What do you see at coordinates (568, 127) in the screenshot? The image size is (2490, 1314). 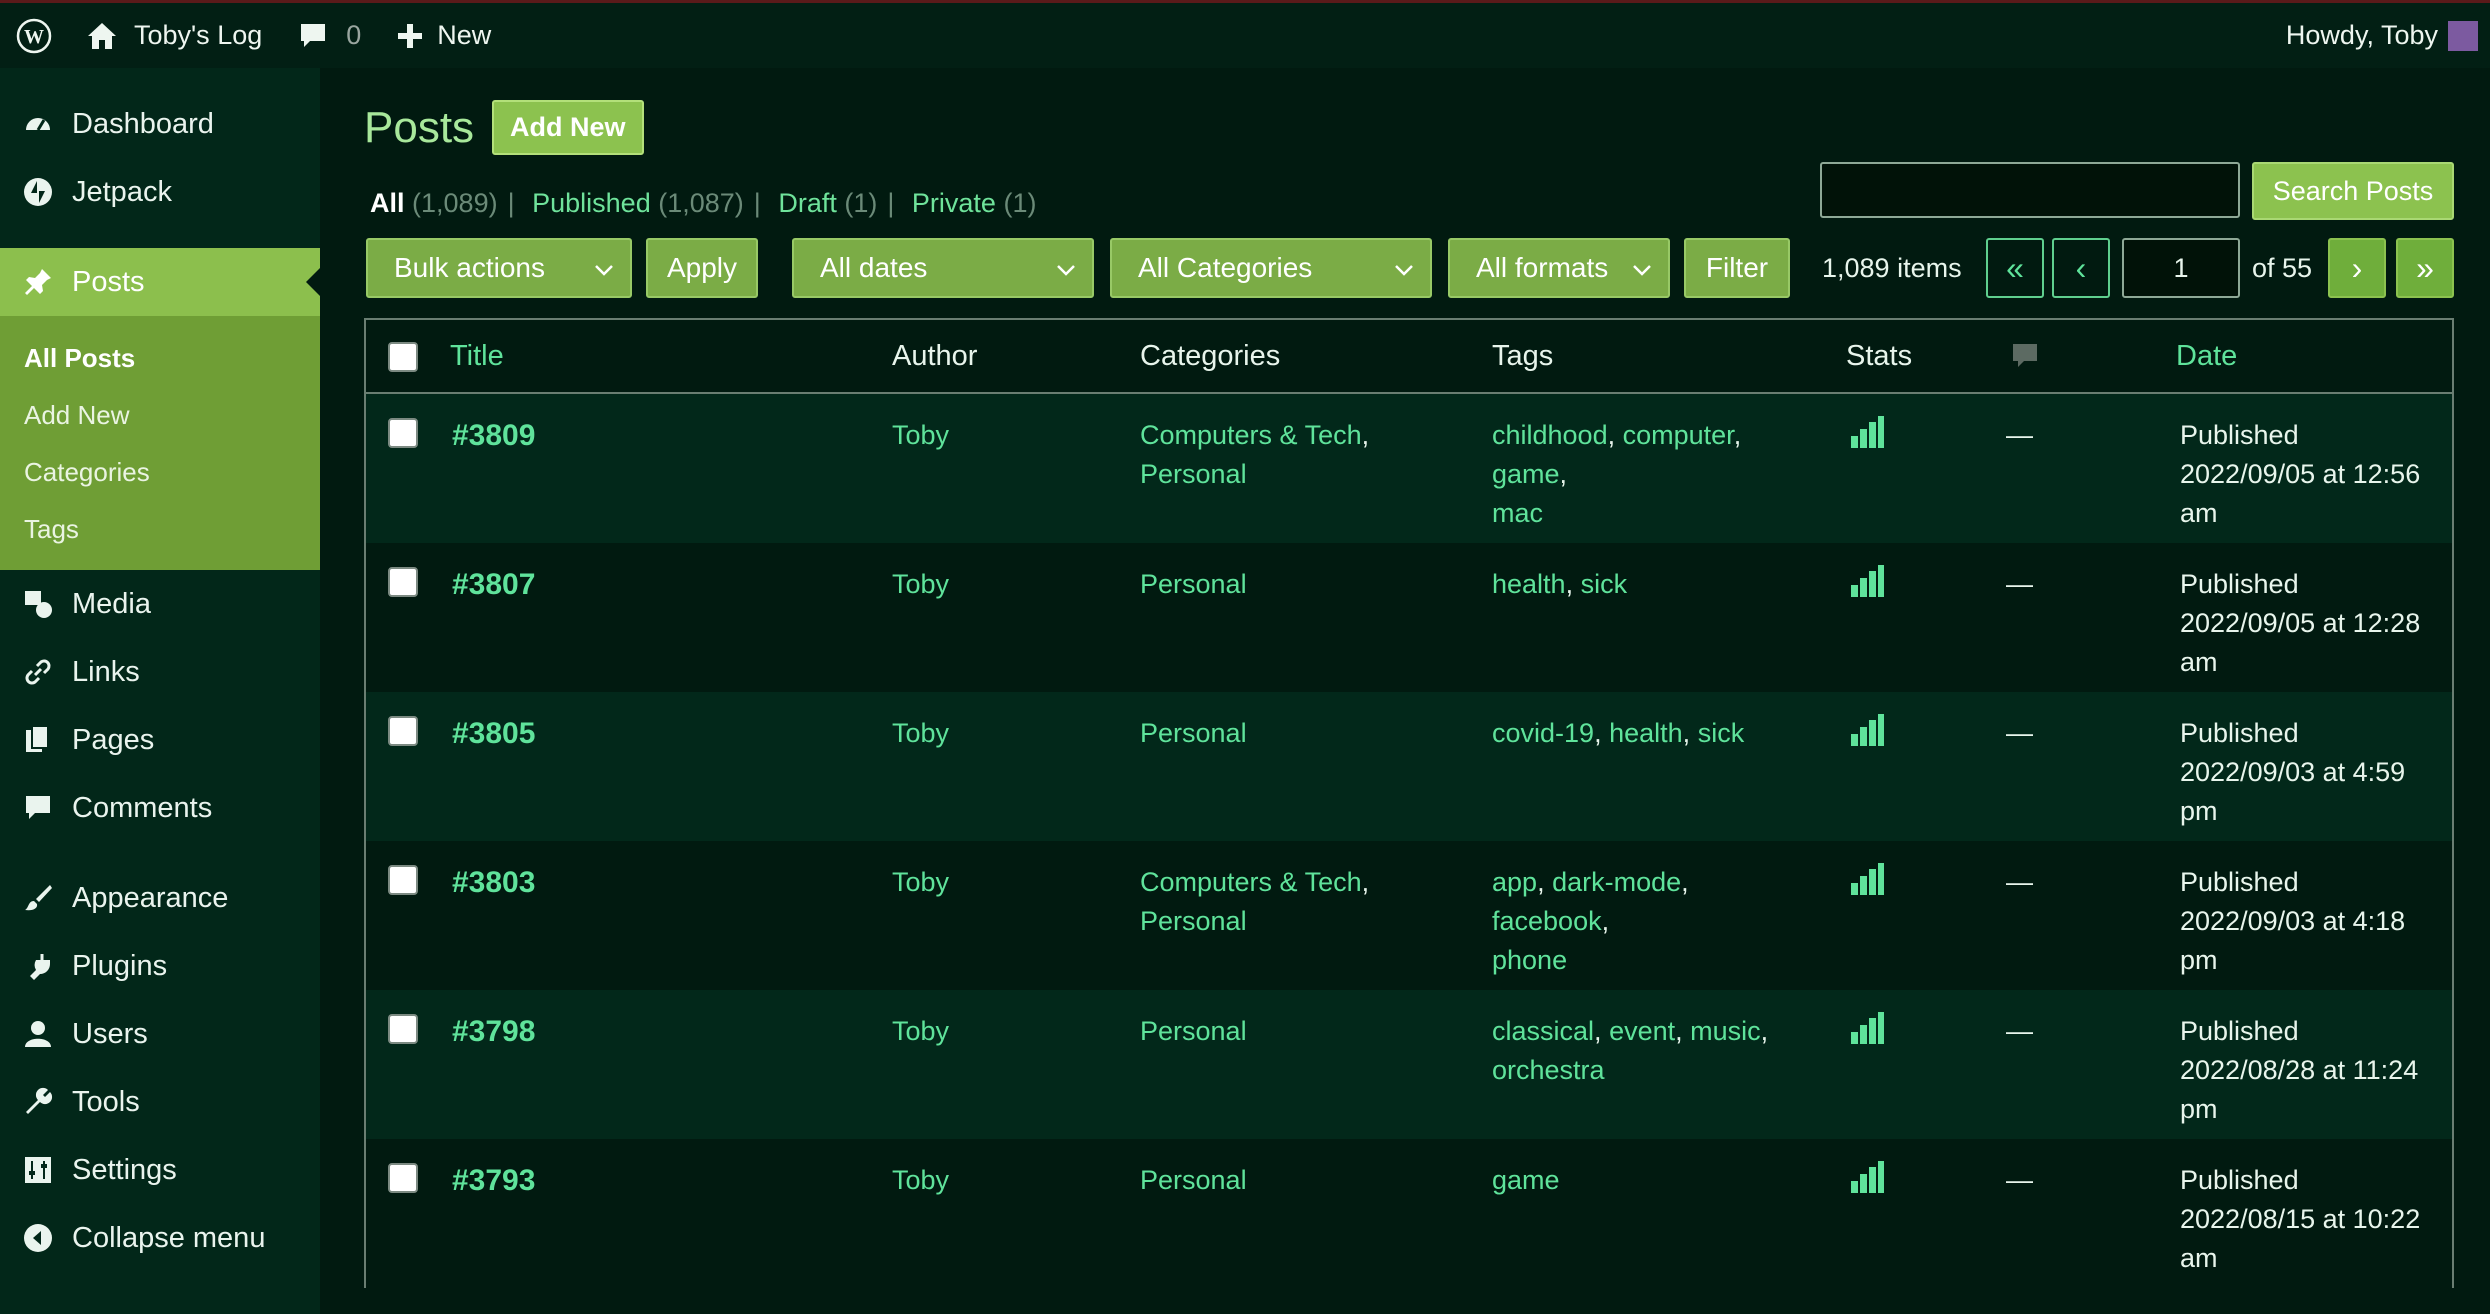 I see `add-new-button: Add New` at bounding box center [568, 127].